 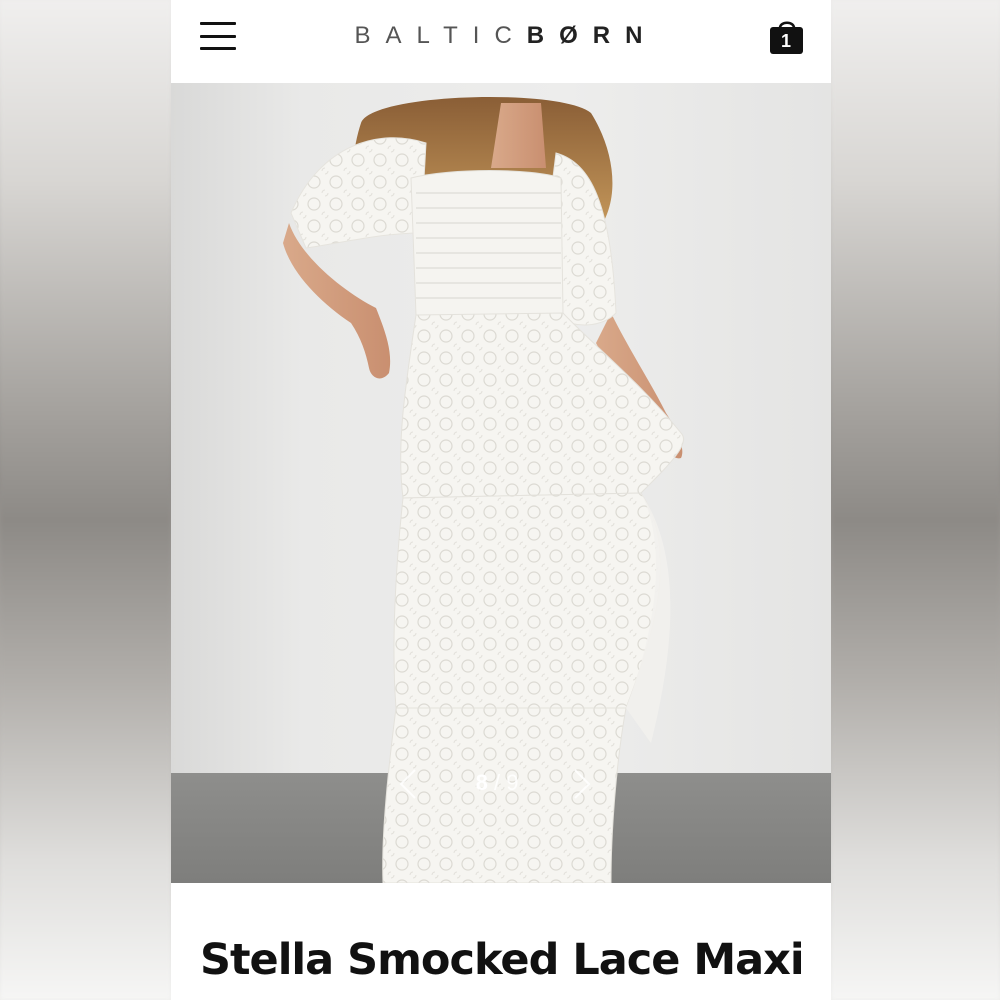 I want to click on cart-count-badge: 1, so click(x=785, y=41).